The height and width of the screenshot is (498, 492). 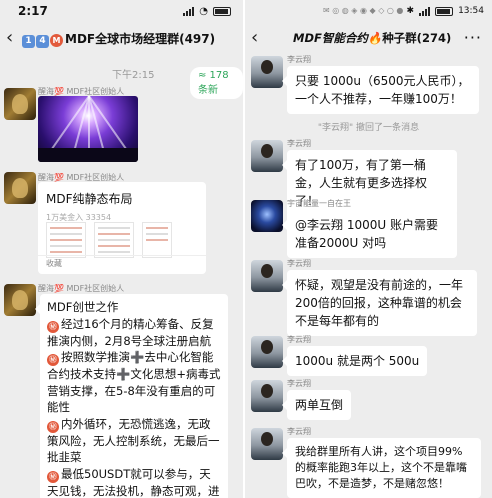 I want to click on message-text: 两单互倒, so click(x=319, y=405).